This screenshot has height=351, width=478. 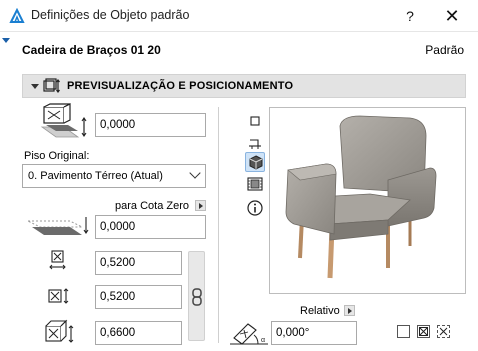 What do you see at coordinates (180, 86) in the screenshot?
I see `section-title: PREVISUALIZAÇÃO E POSICIONAMENTO` at bounding box center [180, 86].